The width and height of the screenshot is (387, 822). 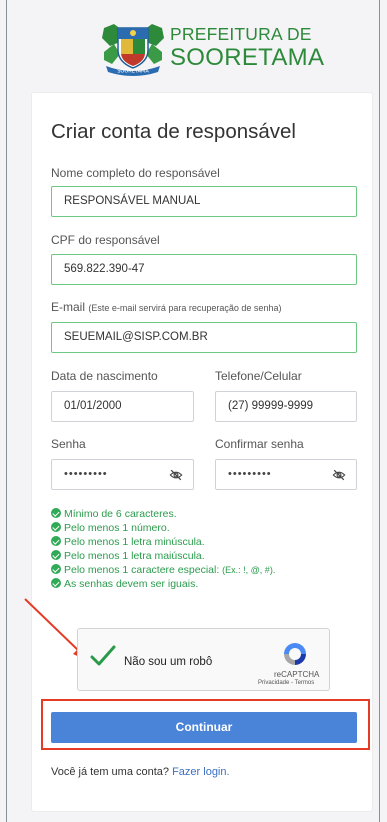 What do you see at coordinates (297, 674) in the screenshot?
I see `recaptcha-brand: reCAPTCHA` at bounding box center [297, 674].